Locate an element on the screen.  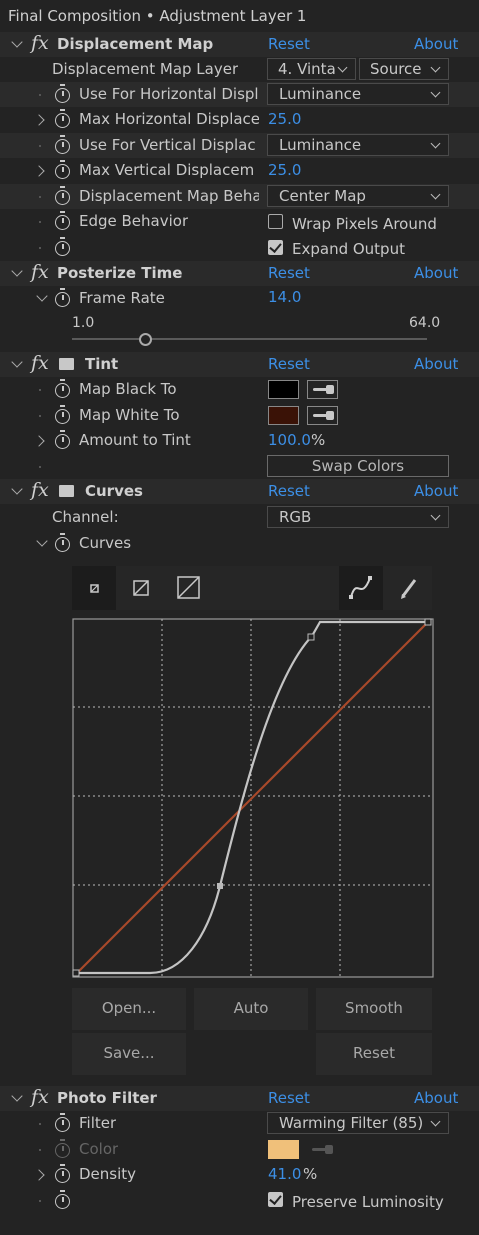
param-filter: Filter Warming Filter (85) is located at coordinates (239, 1123).